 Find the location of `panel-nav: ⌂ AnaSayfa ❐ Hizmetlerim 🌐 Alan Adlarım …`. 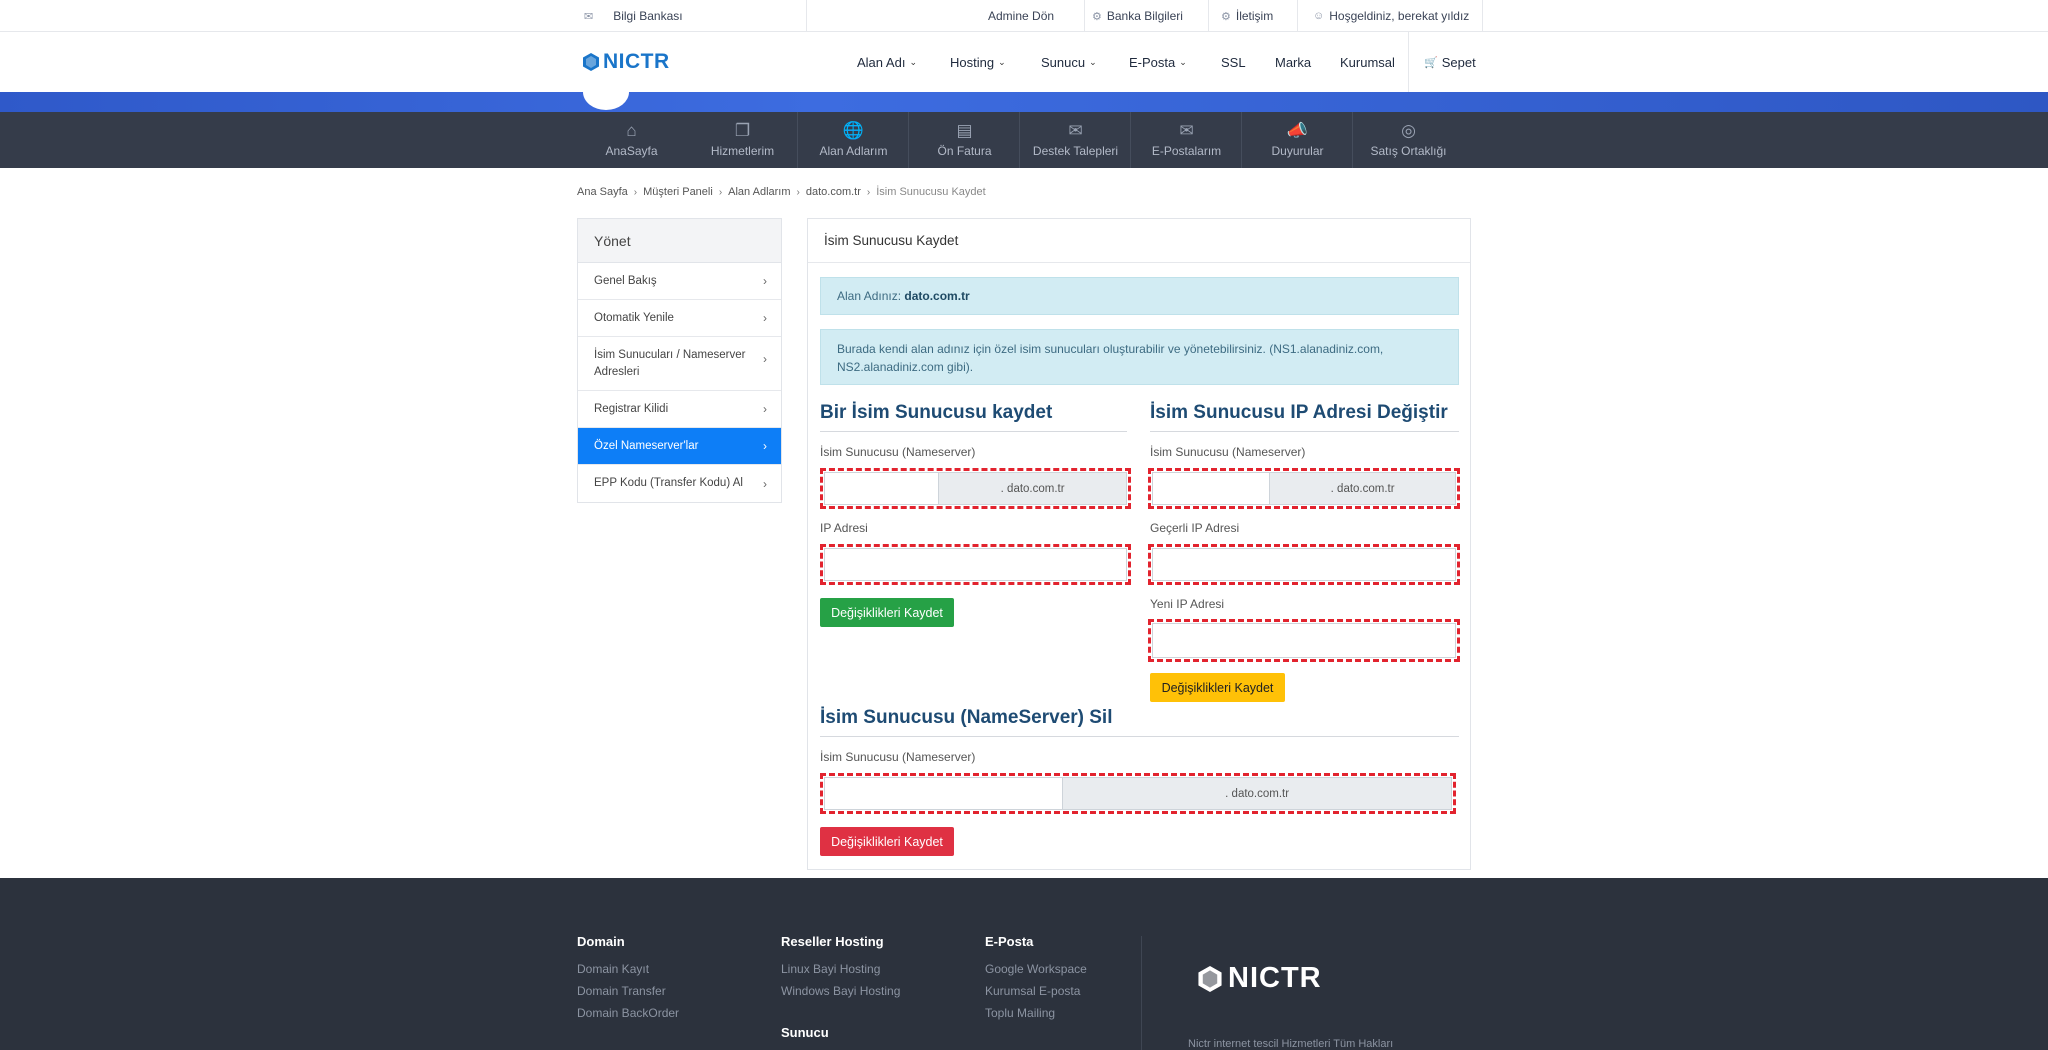

panel-nav: ⌂ AnaSayfa ❐ Hizmetlerim 🌐 Alan Adlarım … is located at coordinates (1024, 140).